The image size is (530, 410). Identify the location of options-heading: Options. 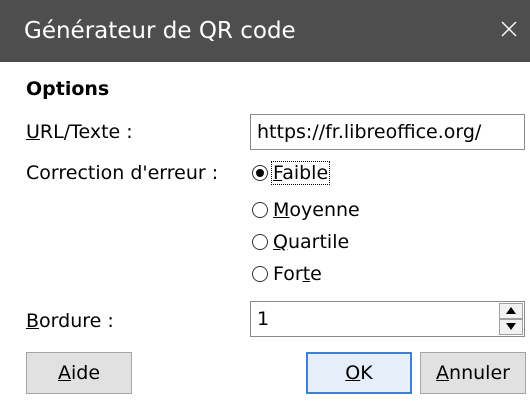
(68, 89).